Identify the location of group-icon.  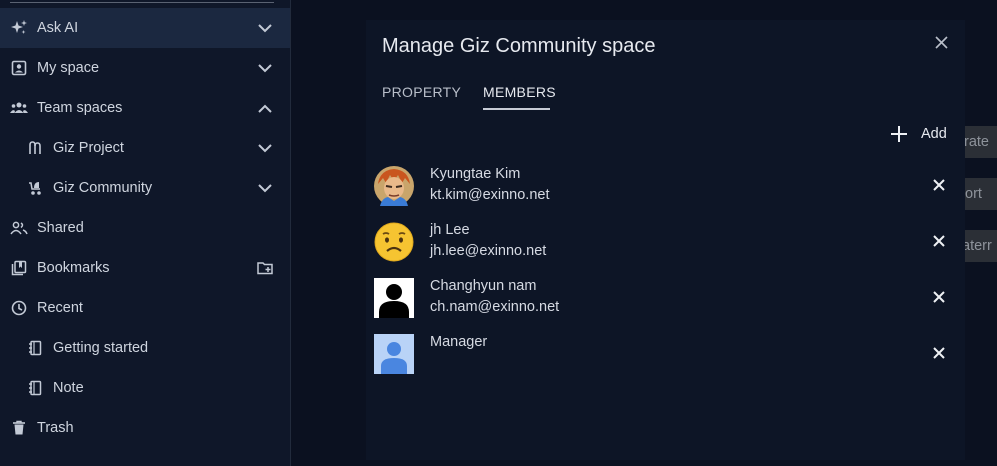
(19, 108).